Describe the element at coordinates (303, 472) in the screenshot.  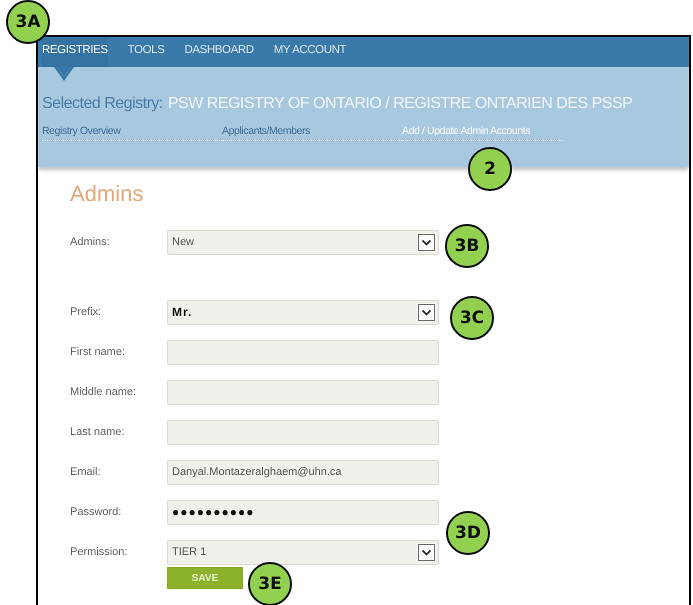
I see `input-field: Danyal.Montazeralghaem@uhn.ca` at that location.